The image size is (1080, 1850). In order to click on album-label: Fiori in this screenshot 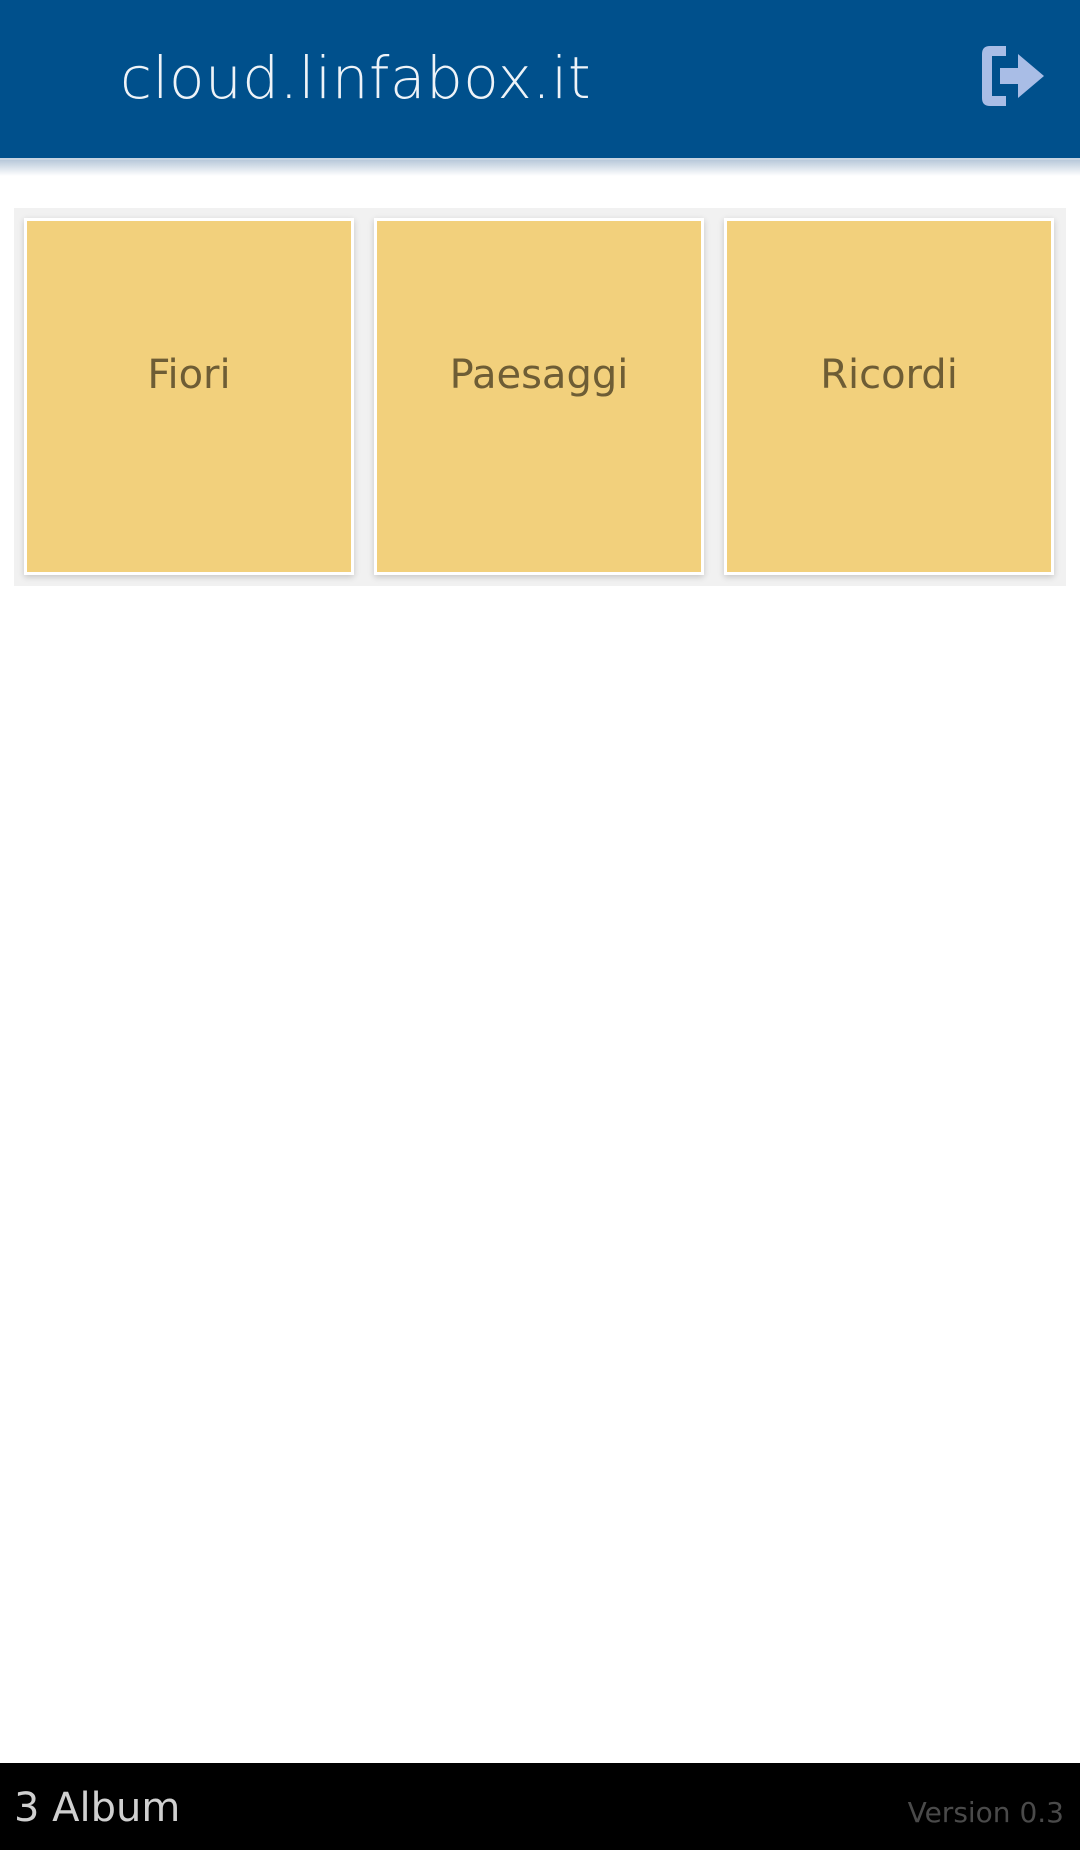, I will do `click(189, 375)`.